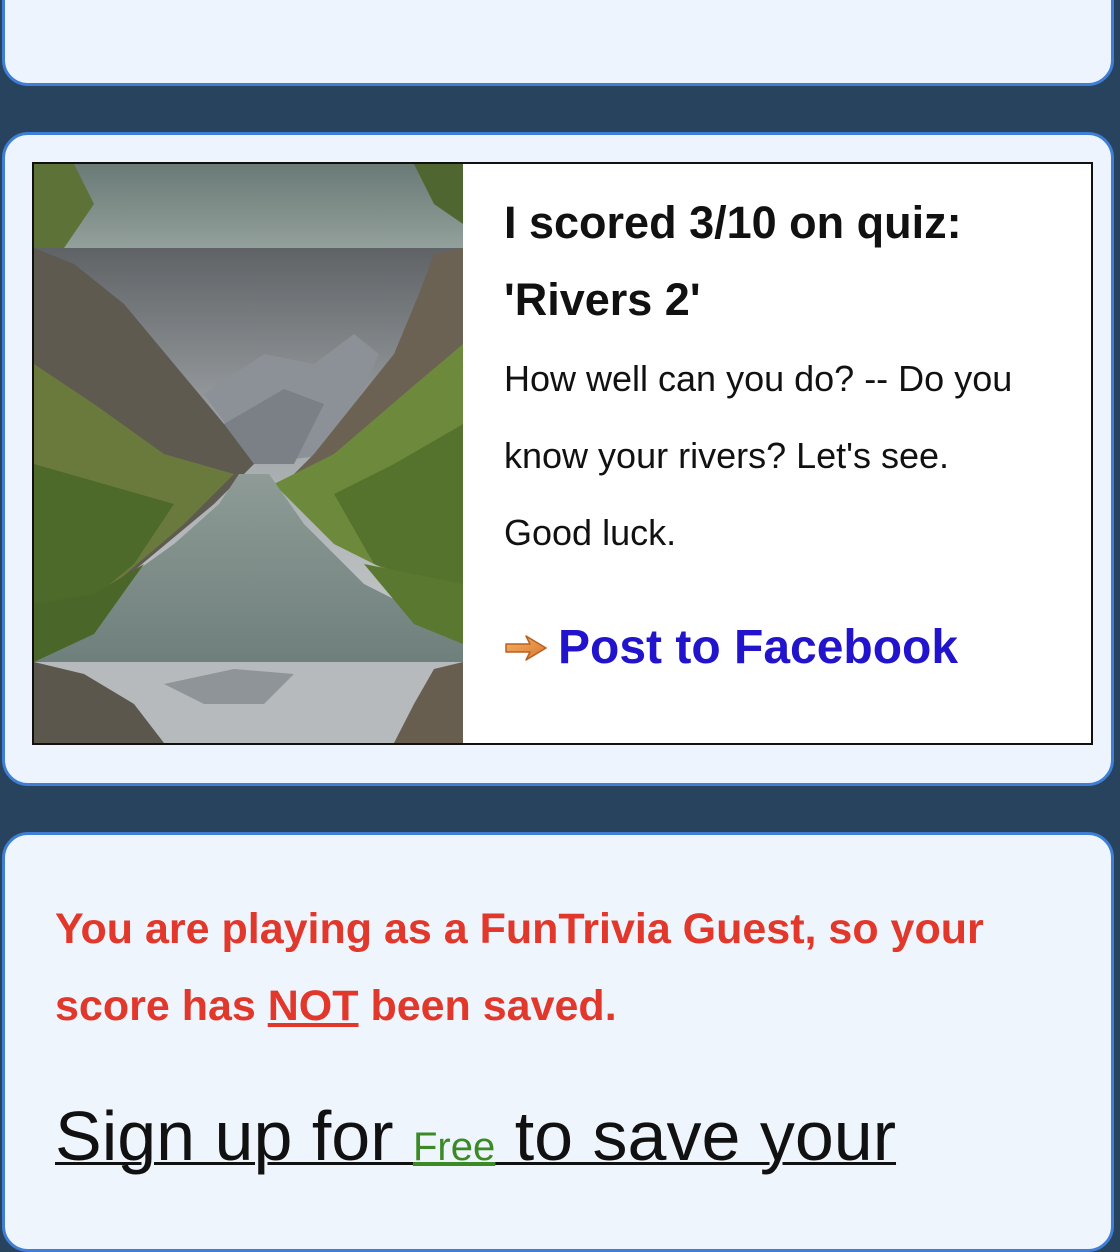 This screenshot has width=1120, height=1252. Describe the element at coordinates (487, 1006) in the screenshot. I see `warning-text-end: been saved.` at that location.